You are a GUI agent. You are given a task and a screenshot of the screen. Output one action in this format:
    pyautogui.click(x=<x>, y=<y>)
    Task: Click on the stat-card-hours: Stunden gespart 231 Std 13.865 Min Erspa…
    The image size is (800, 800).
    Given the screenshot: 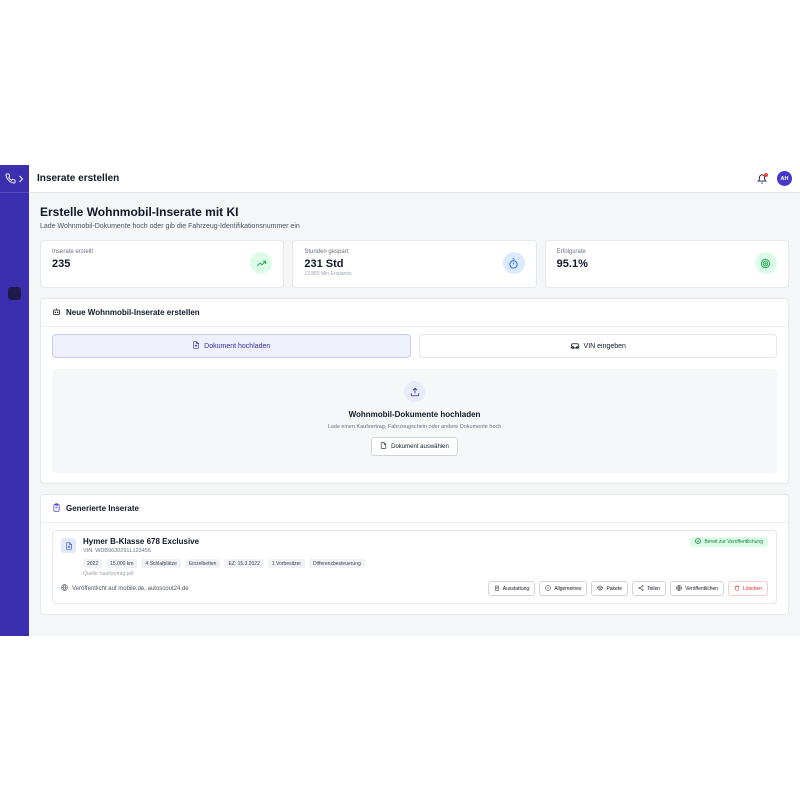 What is the action you would take?
    pyautogui.click(x=414, y=264)
    